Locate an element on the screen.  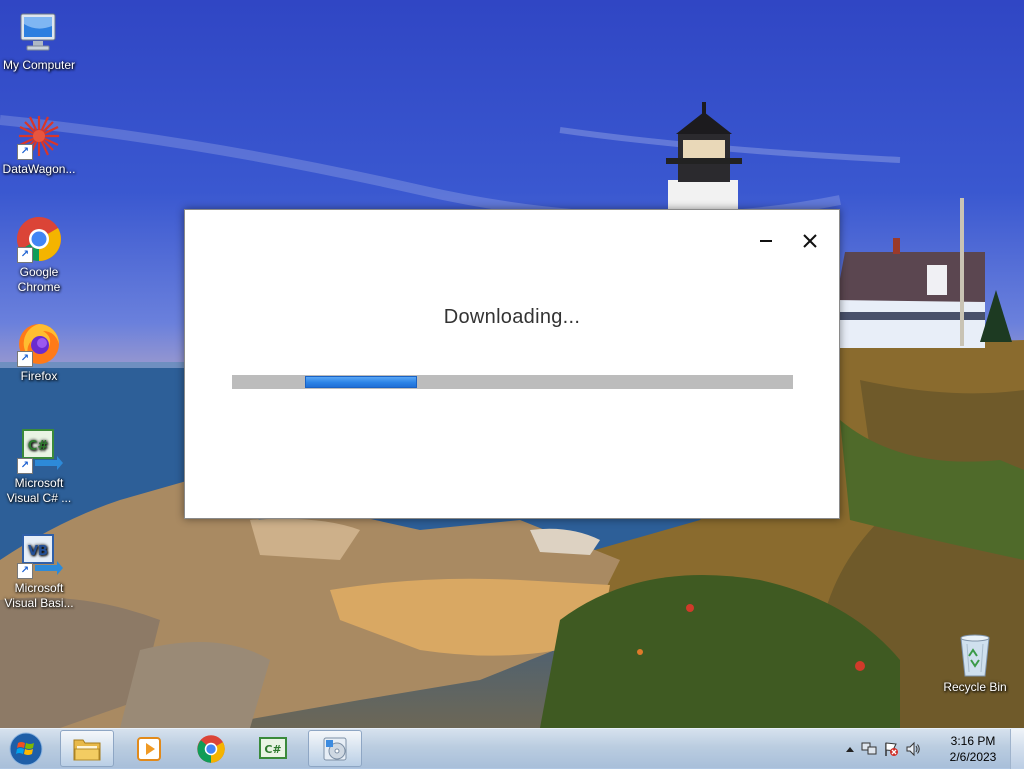
taskbar-installer is located at coordinates (335, 748).